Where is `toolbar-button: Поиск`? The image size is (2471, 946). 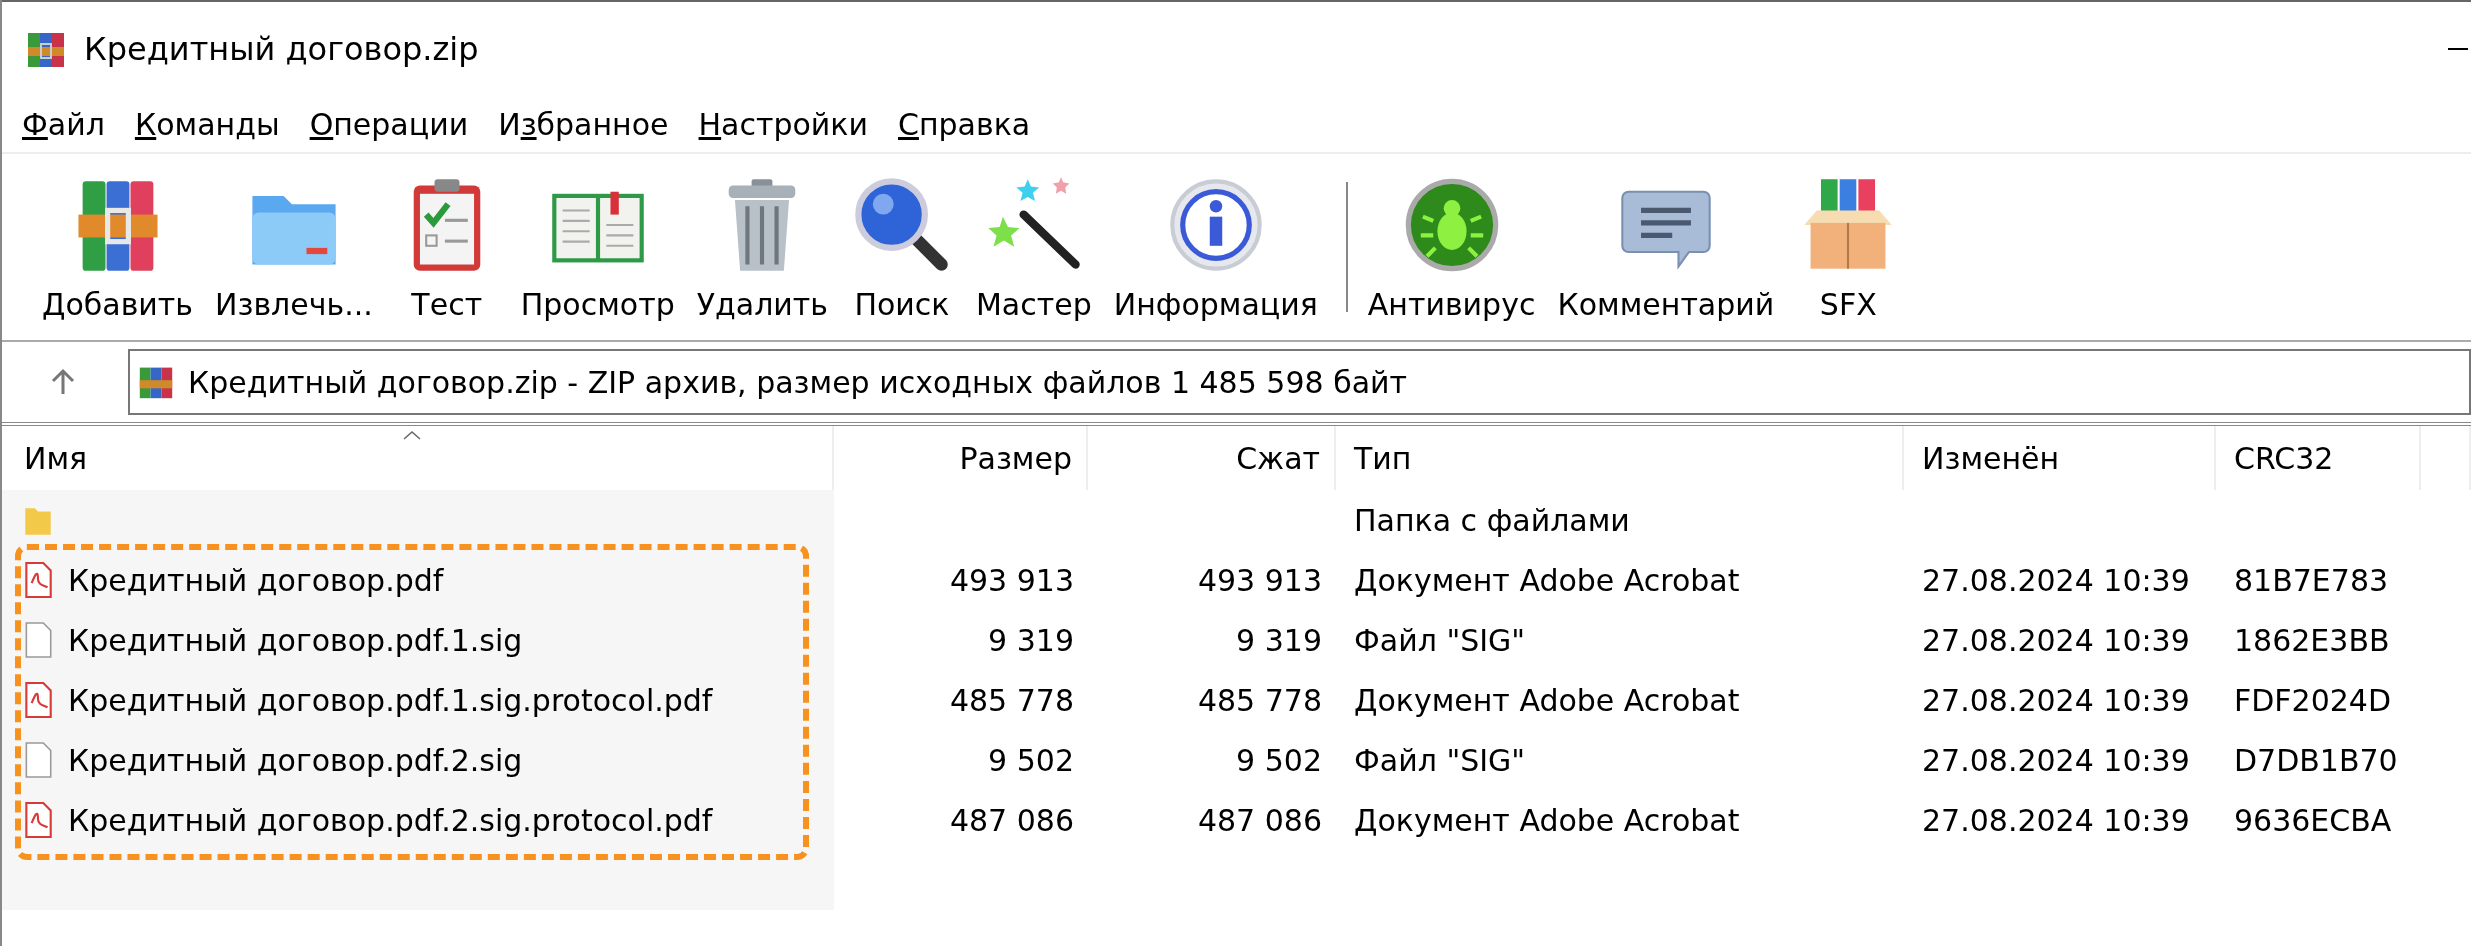 toolbar-button: Поиск is located at coordinates (901, 247).